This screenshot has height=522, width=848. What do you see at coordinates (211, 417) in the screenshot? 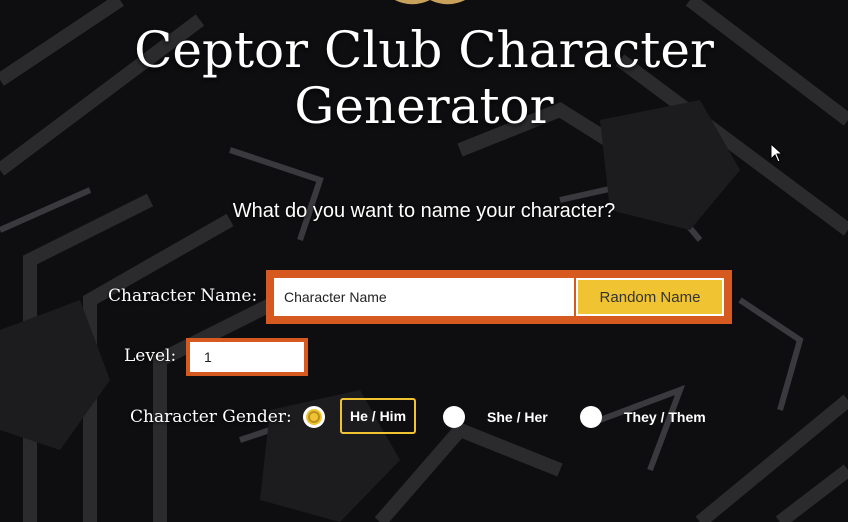
I see `character-gender-label: Character Gender:` at bounding box center [211, 417].